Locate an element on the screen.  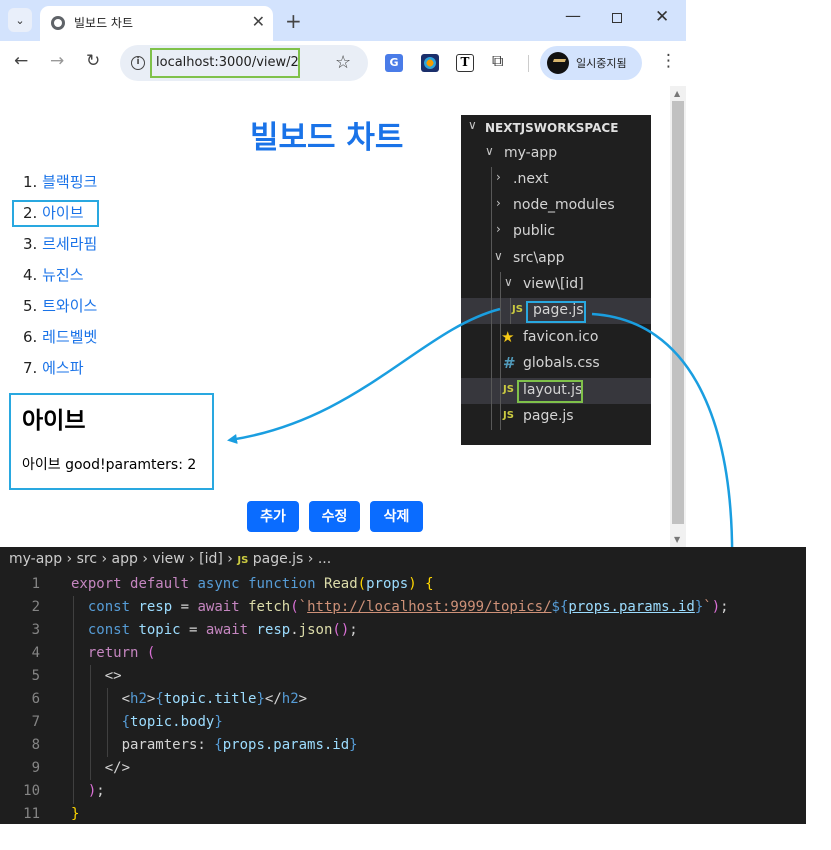
folder-view-id: ∨ view\[id] is located at coordinates (556, 285).